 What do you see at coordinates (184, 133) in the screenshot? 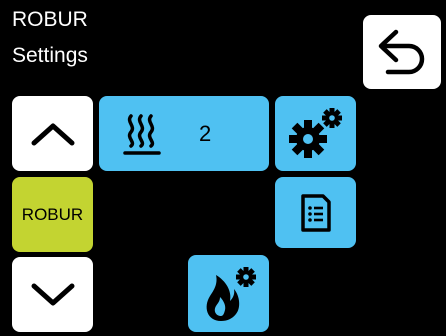
I see `heating-level-tile: 2` at bounding box center [184, 133].